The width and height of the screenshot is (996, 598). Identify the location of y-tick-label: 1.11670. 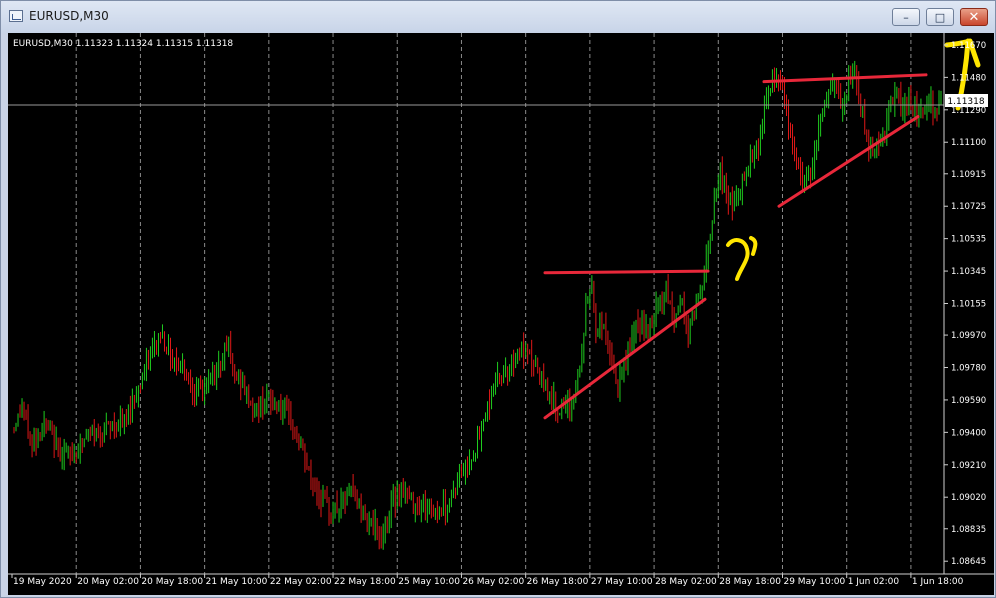
(968, 46).